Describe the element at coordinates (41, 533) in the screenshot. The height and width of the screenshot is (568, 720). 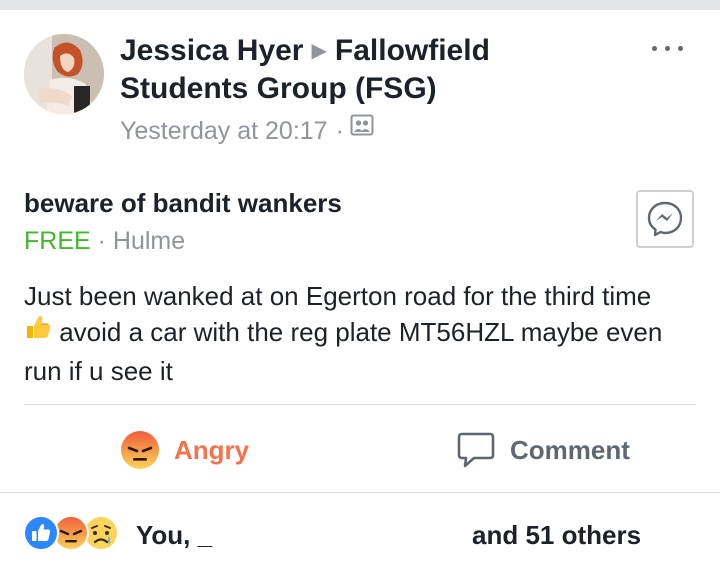
I see `like-reaction-icon` at that location.